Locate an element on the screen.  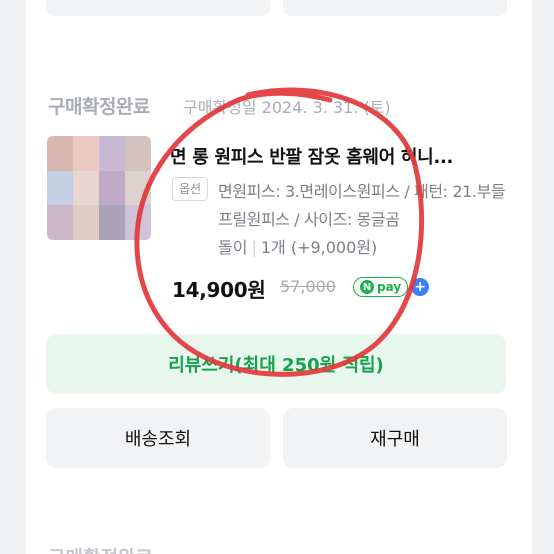
npay-label: pay is located at coordinates (389, 287).